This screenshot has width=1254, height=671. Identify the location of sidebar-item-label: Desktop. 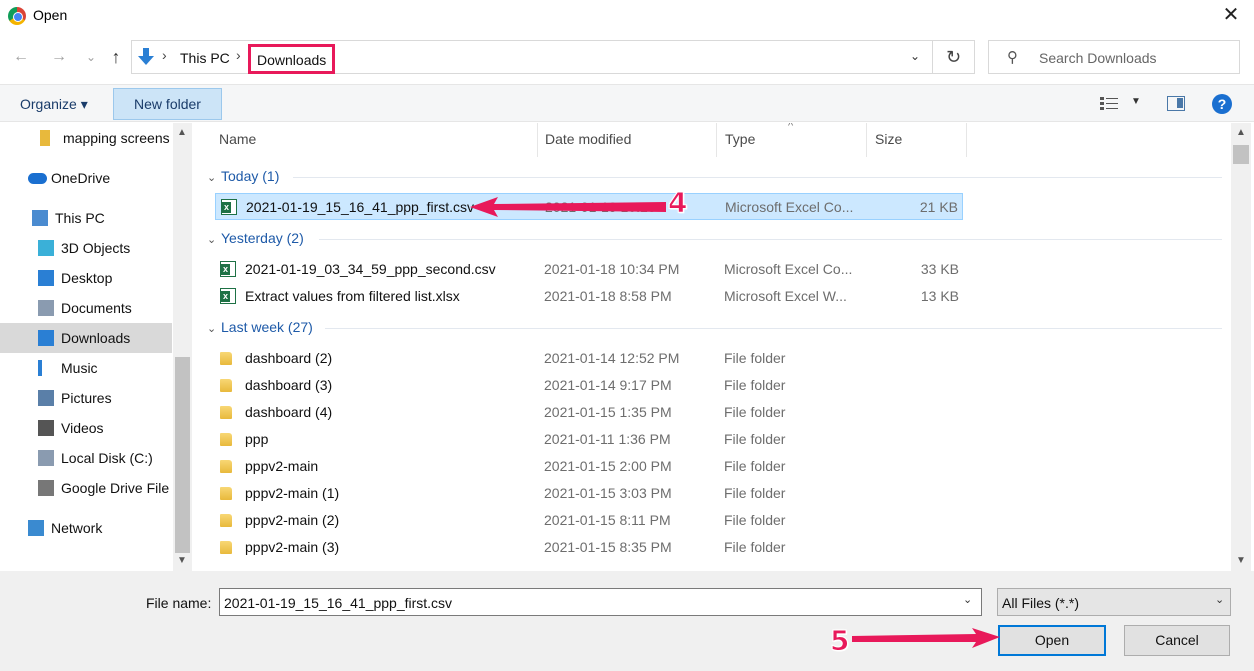
(87, 278).